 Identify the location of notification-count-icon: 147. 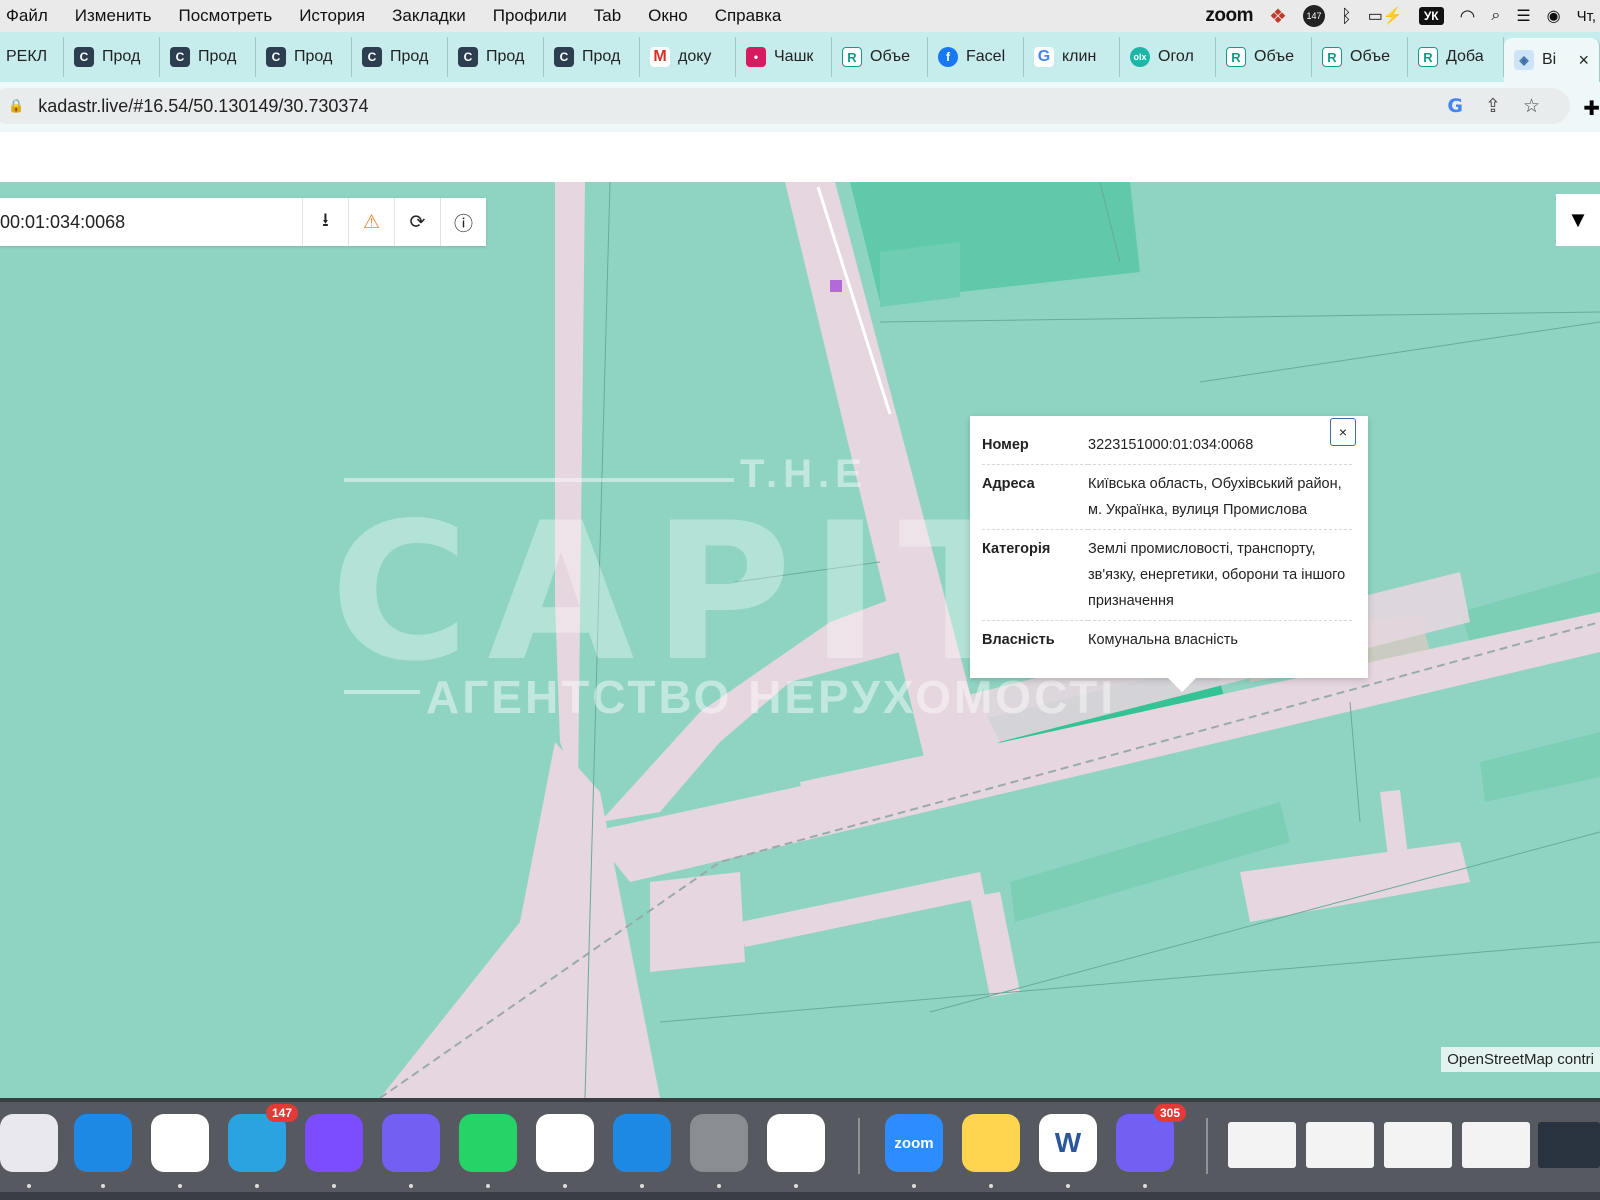
(1313, 16).